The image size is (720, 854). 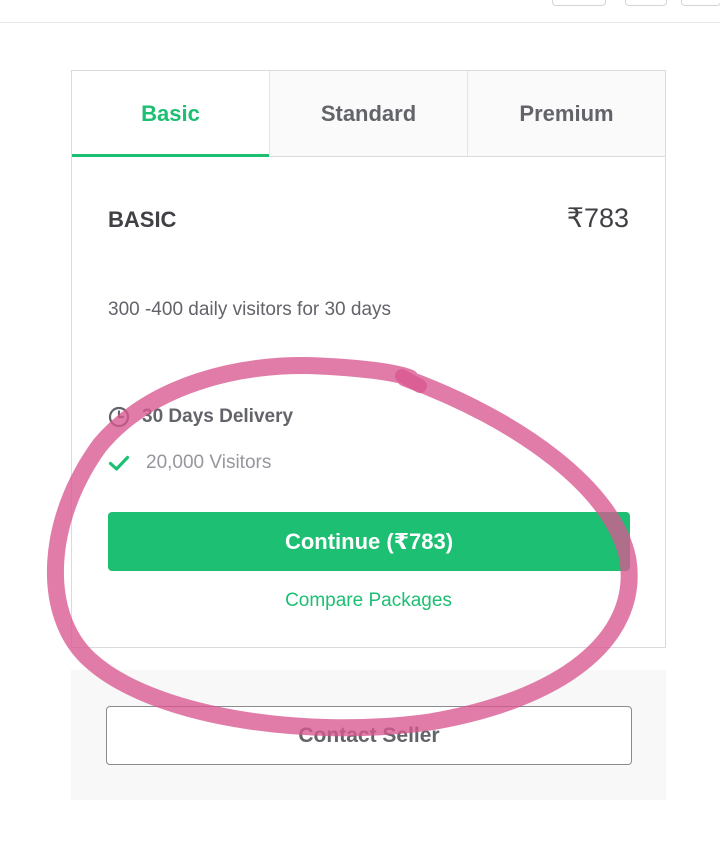 What do you see at coordinates (250, 309) in the screenshot?
I see `package-description: 300 -400 daily visitors for 30 days` at bounding box center [250, 309].